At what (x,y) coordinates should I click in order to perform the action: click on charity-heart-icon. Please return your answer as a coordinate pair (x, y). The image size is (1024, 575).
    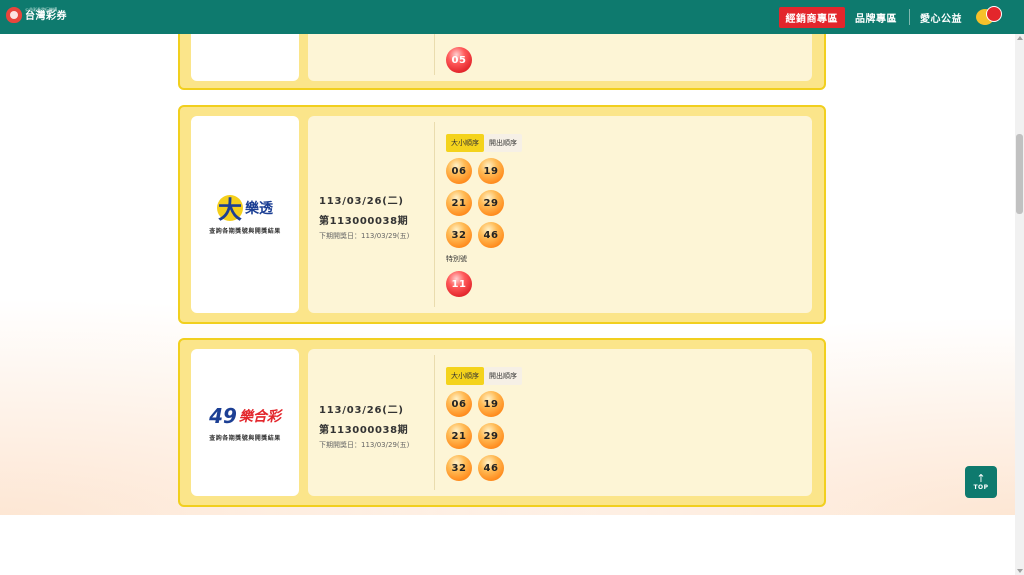
    Looking at the image, I should click on (989, 17).